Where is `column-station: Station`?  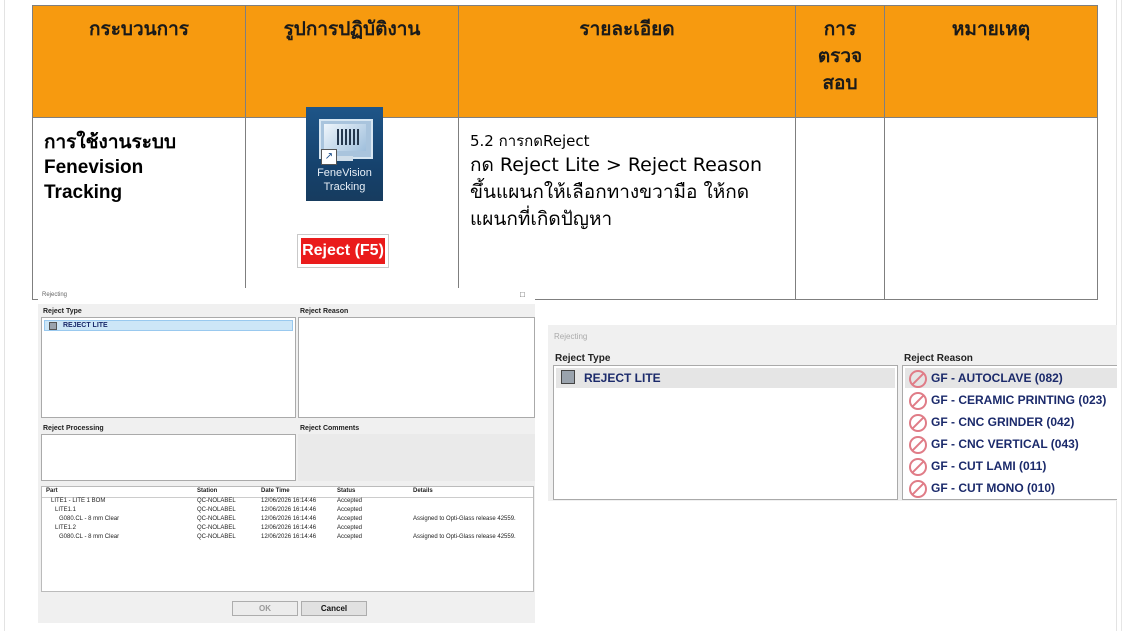 column-station: Station is located at coordinates (207, 491).